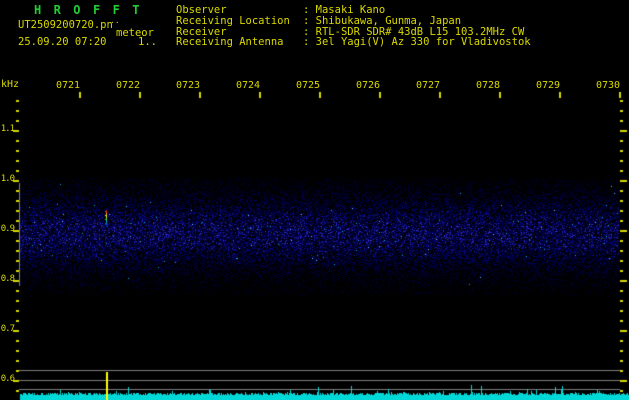 The height and width of the screenshot is (400, 629). I want to click on time-tick-label-0729: 0729, so click(548, 85).